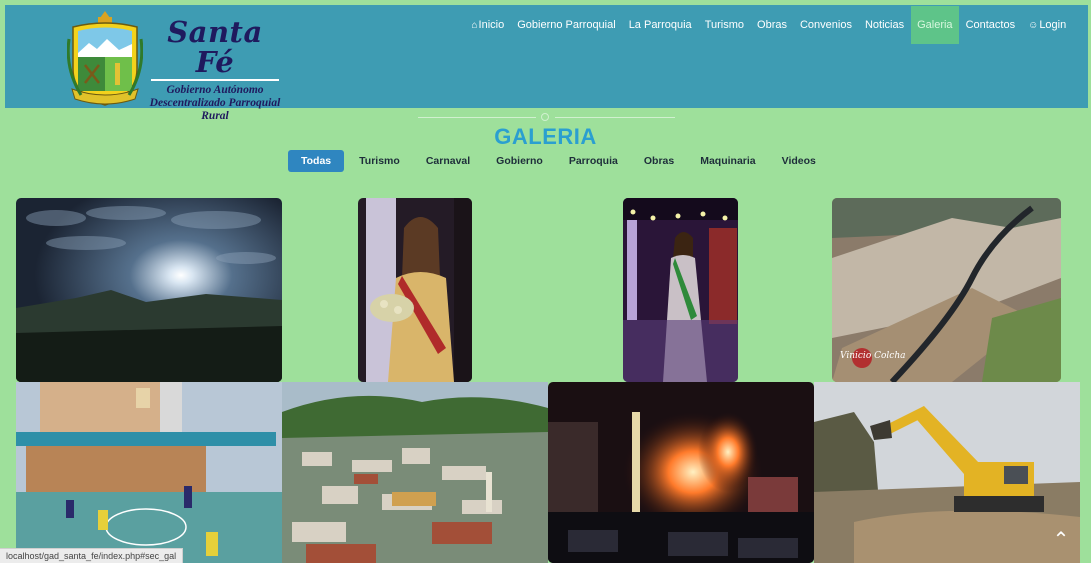 The height and width of the screenshot is (563, 1091). Describe the element at coordinates (545, 136) in the screenshot. I see `section-title: GALERIA` at that location.